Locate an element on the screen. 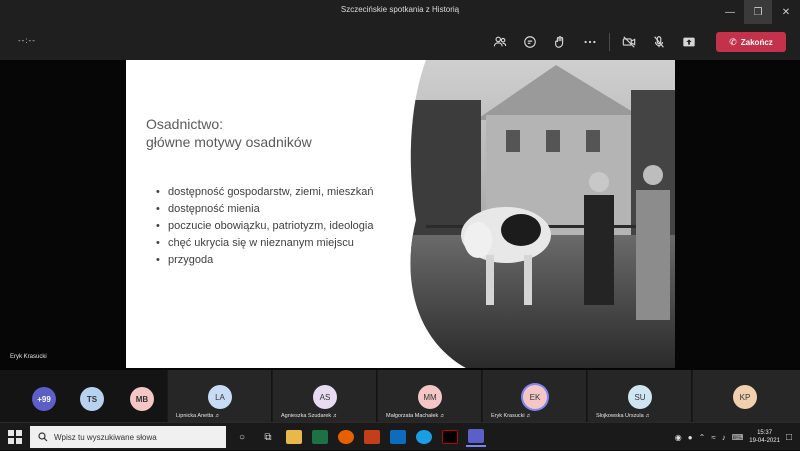 Image resolution: width=800 pixels, height=451 pixels. teams-tray-icon: ● is located at coordinates (690, 437).